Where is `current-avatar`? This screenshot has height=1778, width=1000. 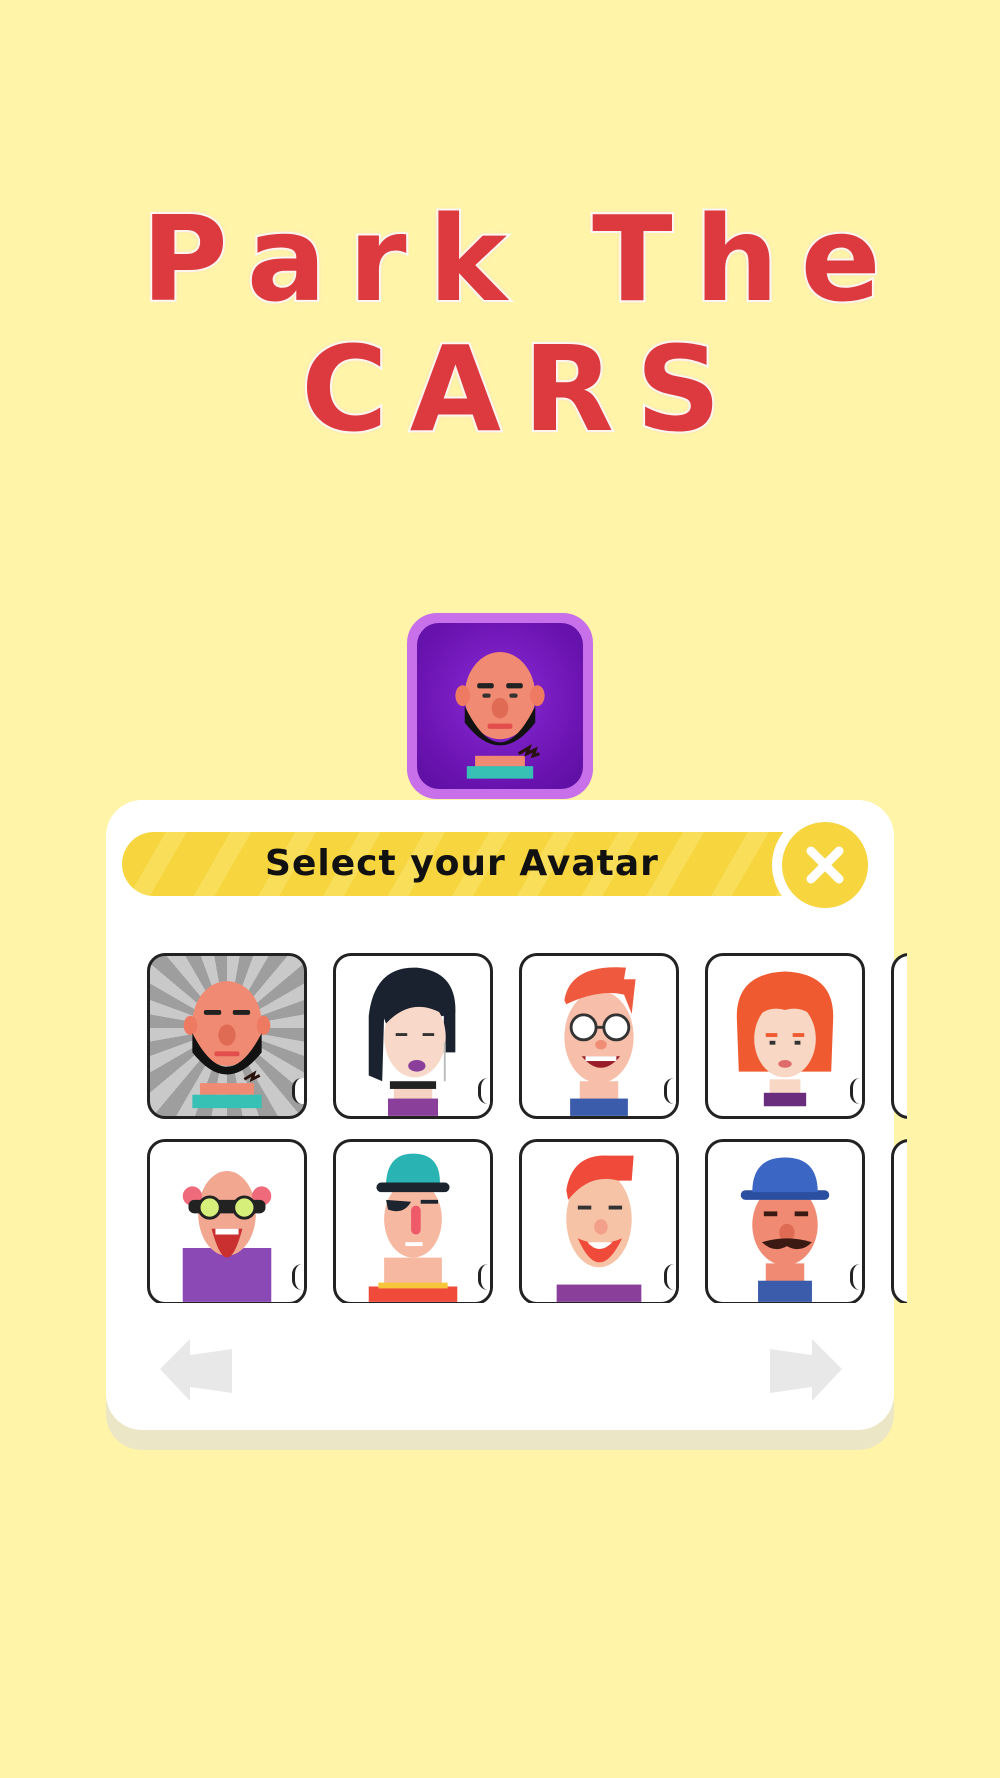 current-avatar is located at coordinates (500, 706).